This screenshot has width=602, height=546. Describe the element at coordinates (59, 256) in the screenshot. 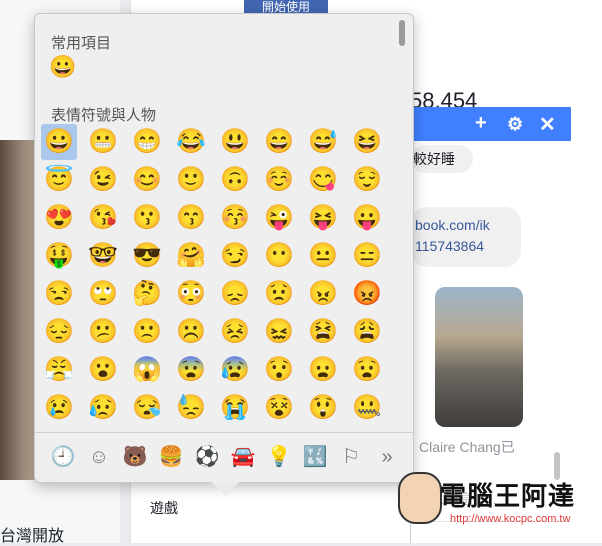

I see `emoji-item: 🤑` at that location.